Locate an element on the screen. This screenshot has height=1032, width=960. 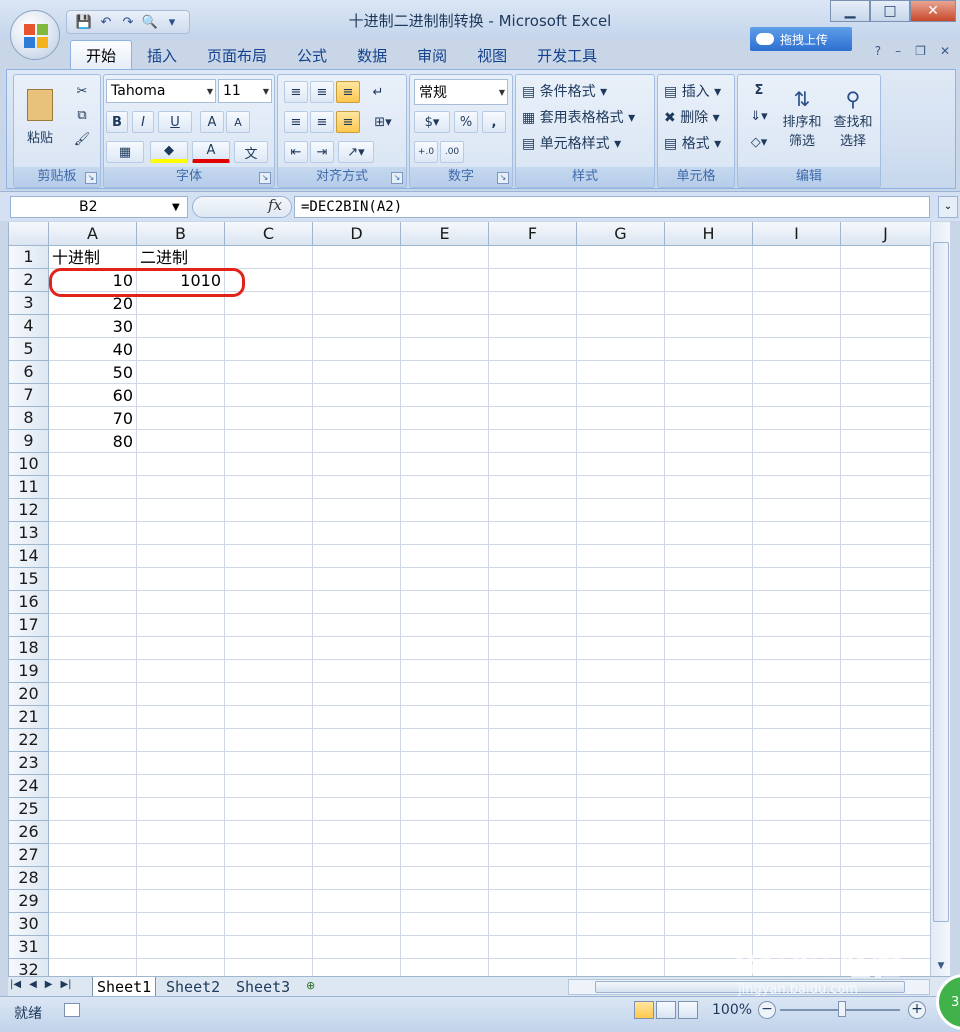
row-header-20: 20 is located at coordinates (29, 694).